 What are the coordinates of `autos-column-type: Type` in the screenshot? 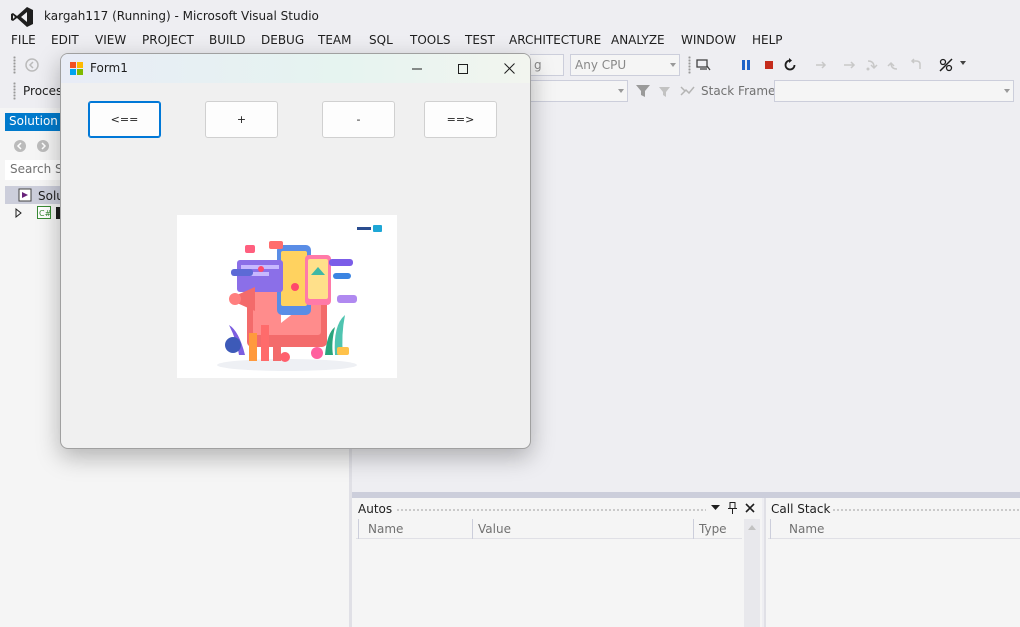 It's located at (713, 529).